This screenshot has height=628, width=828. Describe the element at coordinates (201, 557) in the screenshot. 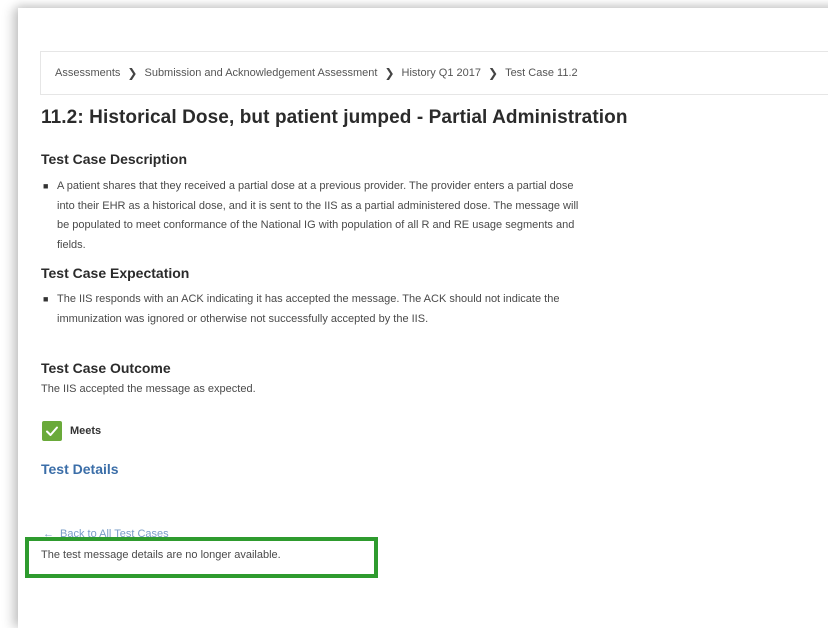

I see `highlight-annotation` at that location.